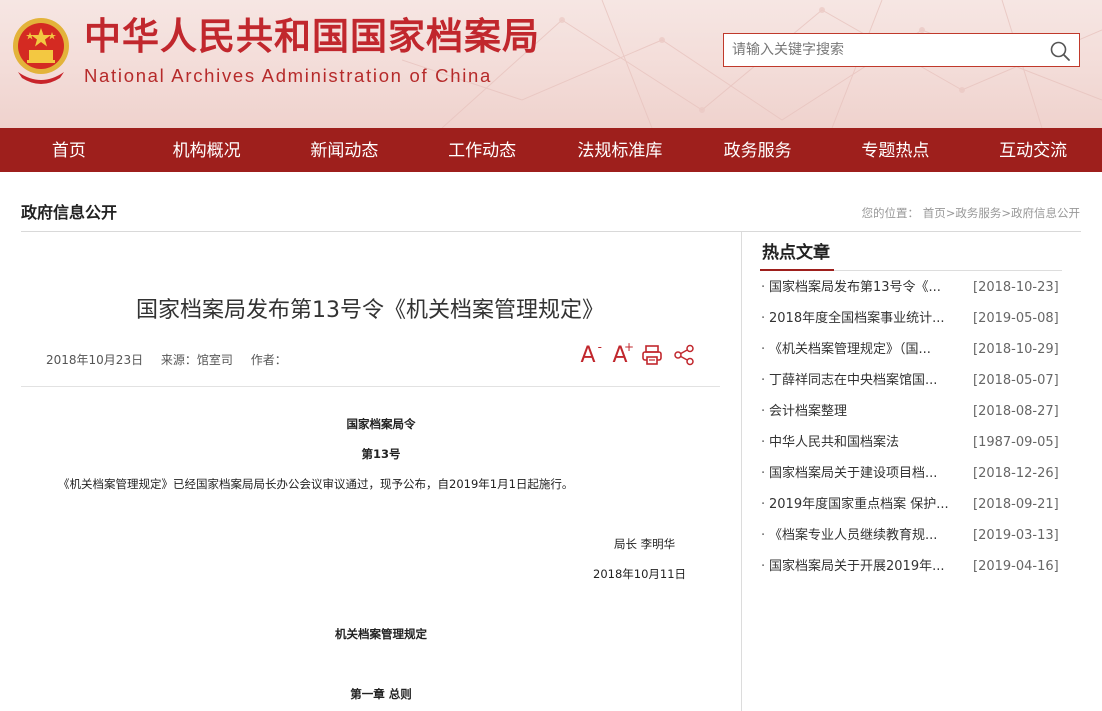 The height and width of the screenshot is (711, 1102). I want to click on list-item: · 国家档案局发布第13号令《... [2018-10-23], so click(913, 291).